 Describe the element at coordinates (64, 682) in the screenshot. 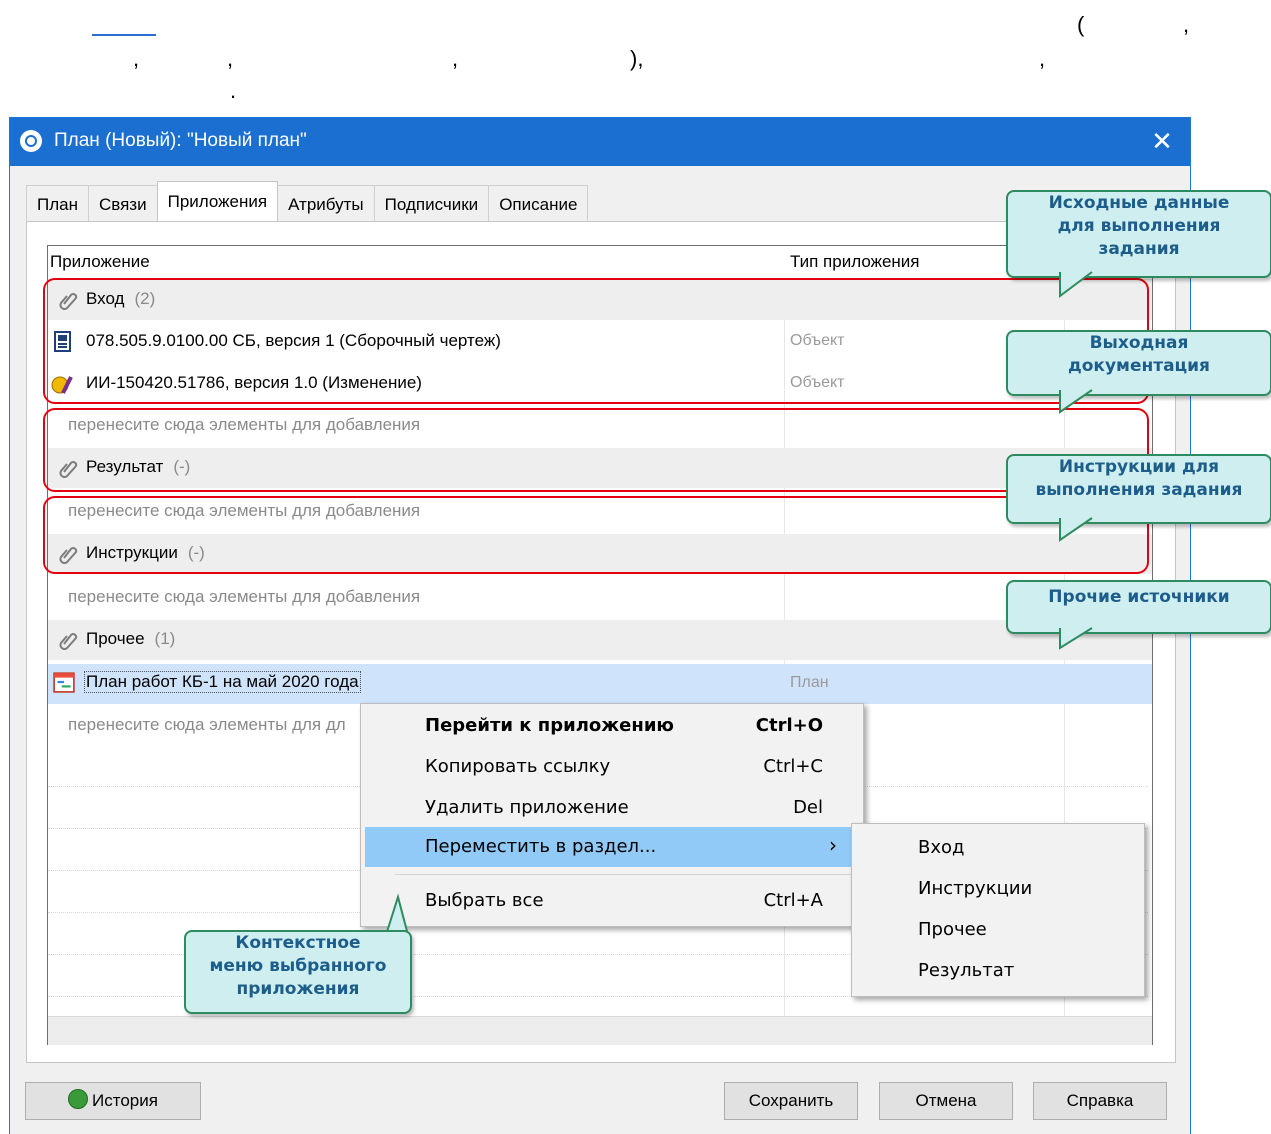

I see `plan-calendar-icon` at that location.